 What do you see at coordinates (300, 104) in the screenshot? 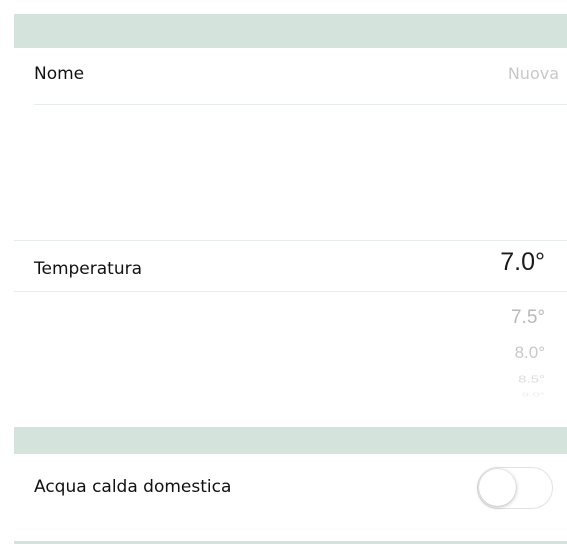
I see `name-separator` at bounding box center [300, 104].